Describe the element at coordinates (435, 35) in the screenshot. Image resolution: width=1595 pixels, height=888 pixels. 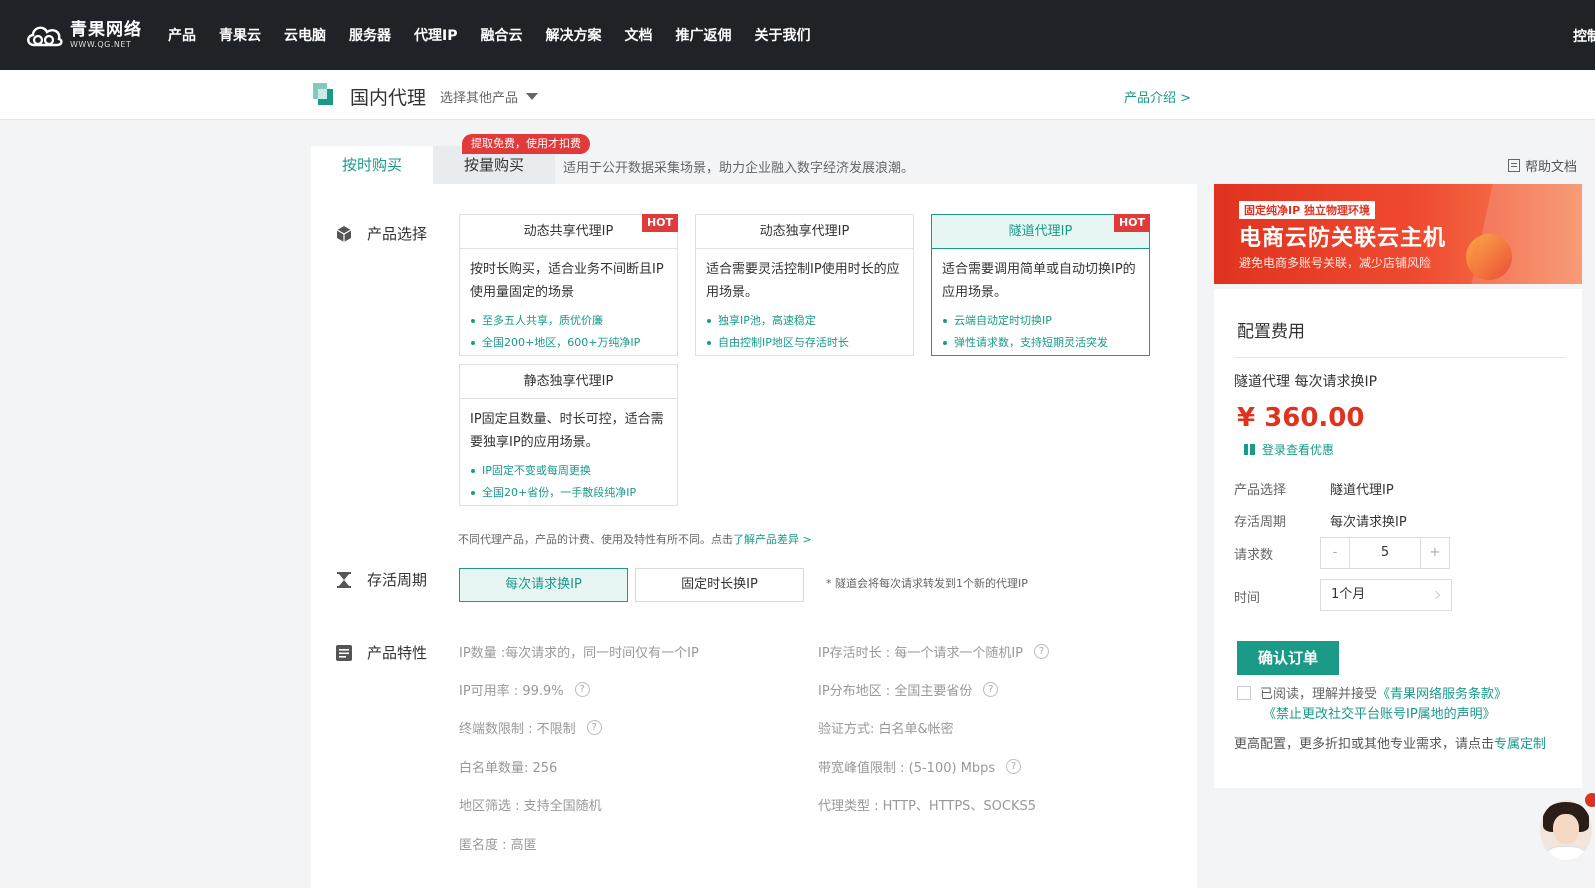
I see `nav-item: 代理IP` at that location.